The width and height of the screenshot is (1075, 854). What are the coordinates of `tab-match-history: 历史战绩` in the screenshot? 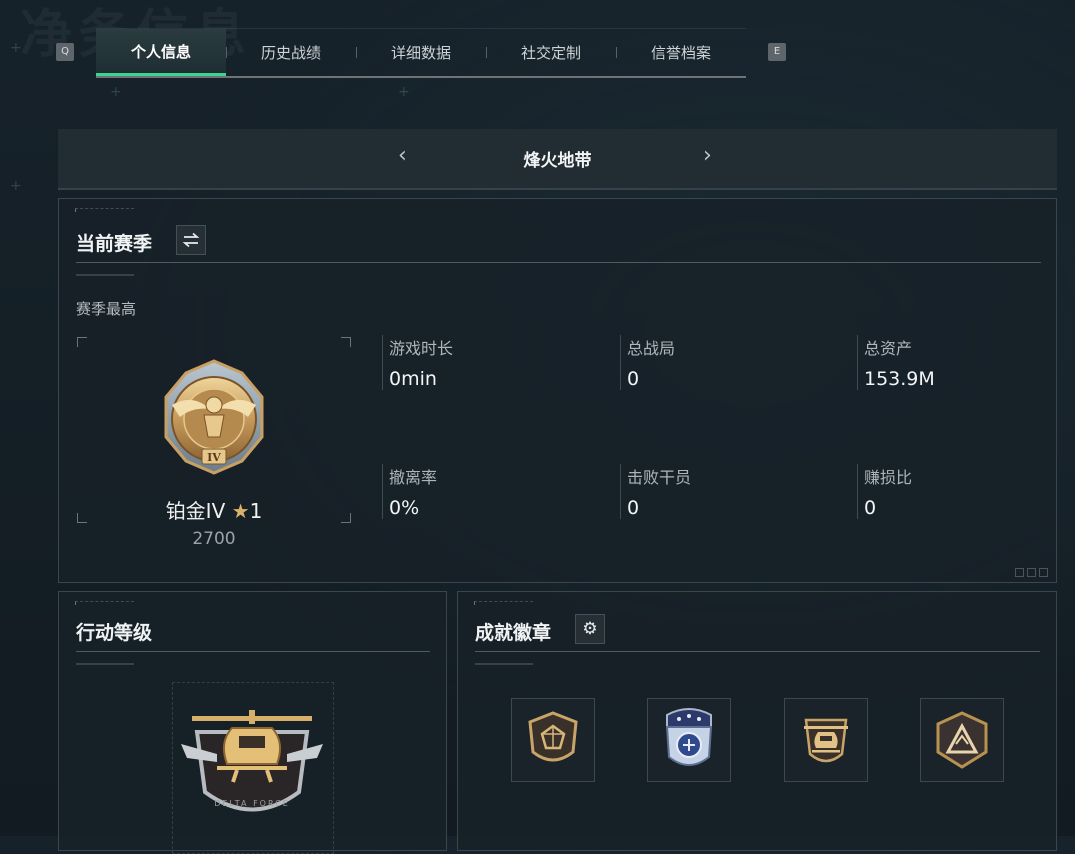 It's located at (291, 52).